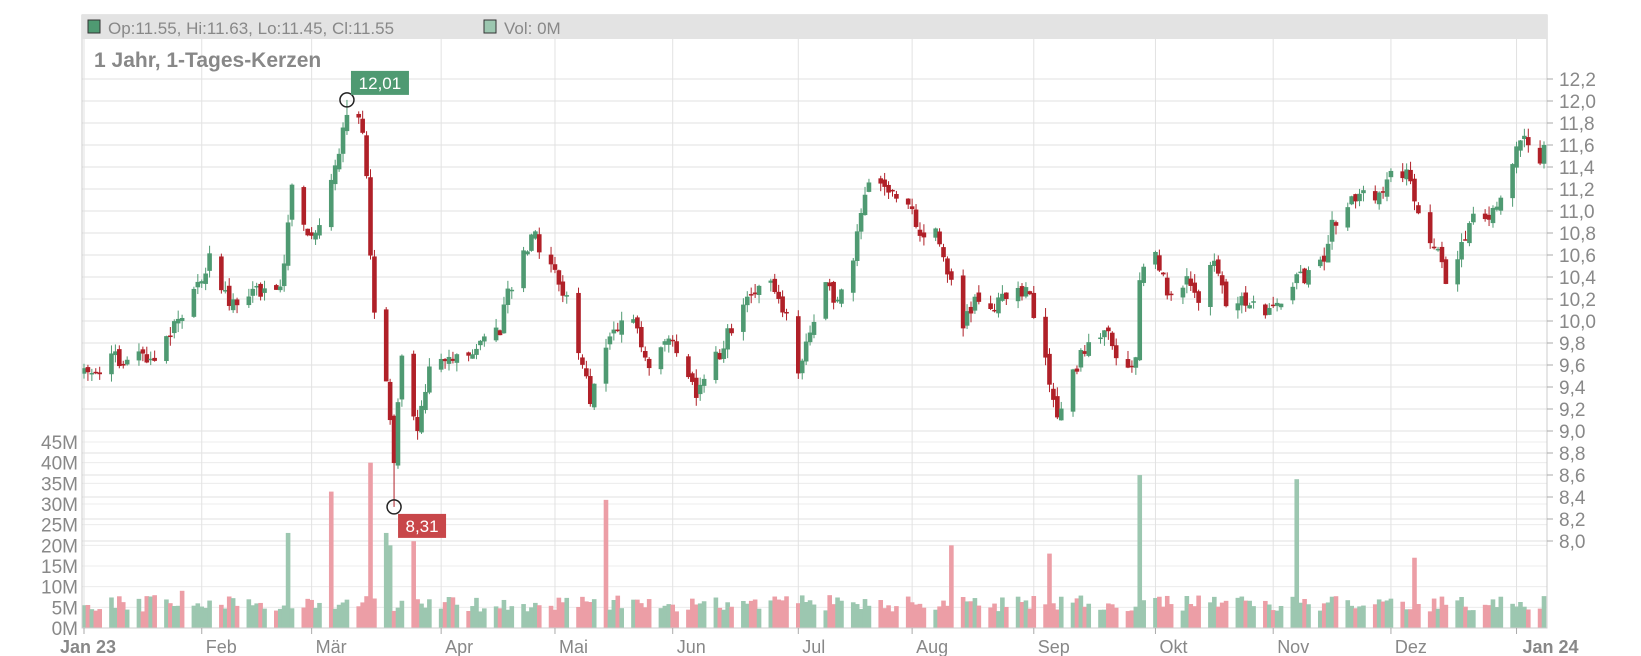  What do you see at coordinates (59, 464) in the screenshot?
I see `volume-tick-label: 40M` at bounding box center [59, 464].